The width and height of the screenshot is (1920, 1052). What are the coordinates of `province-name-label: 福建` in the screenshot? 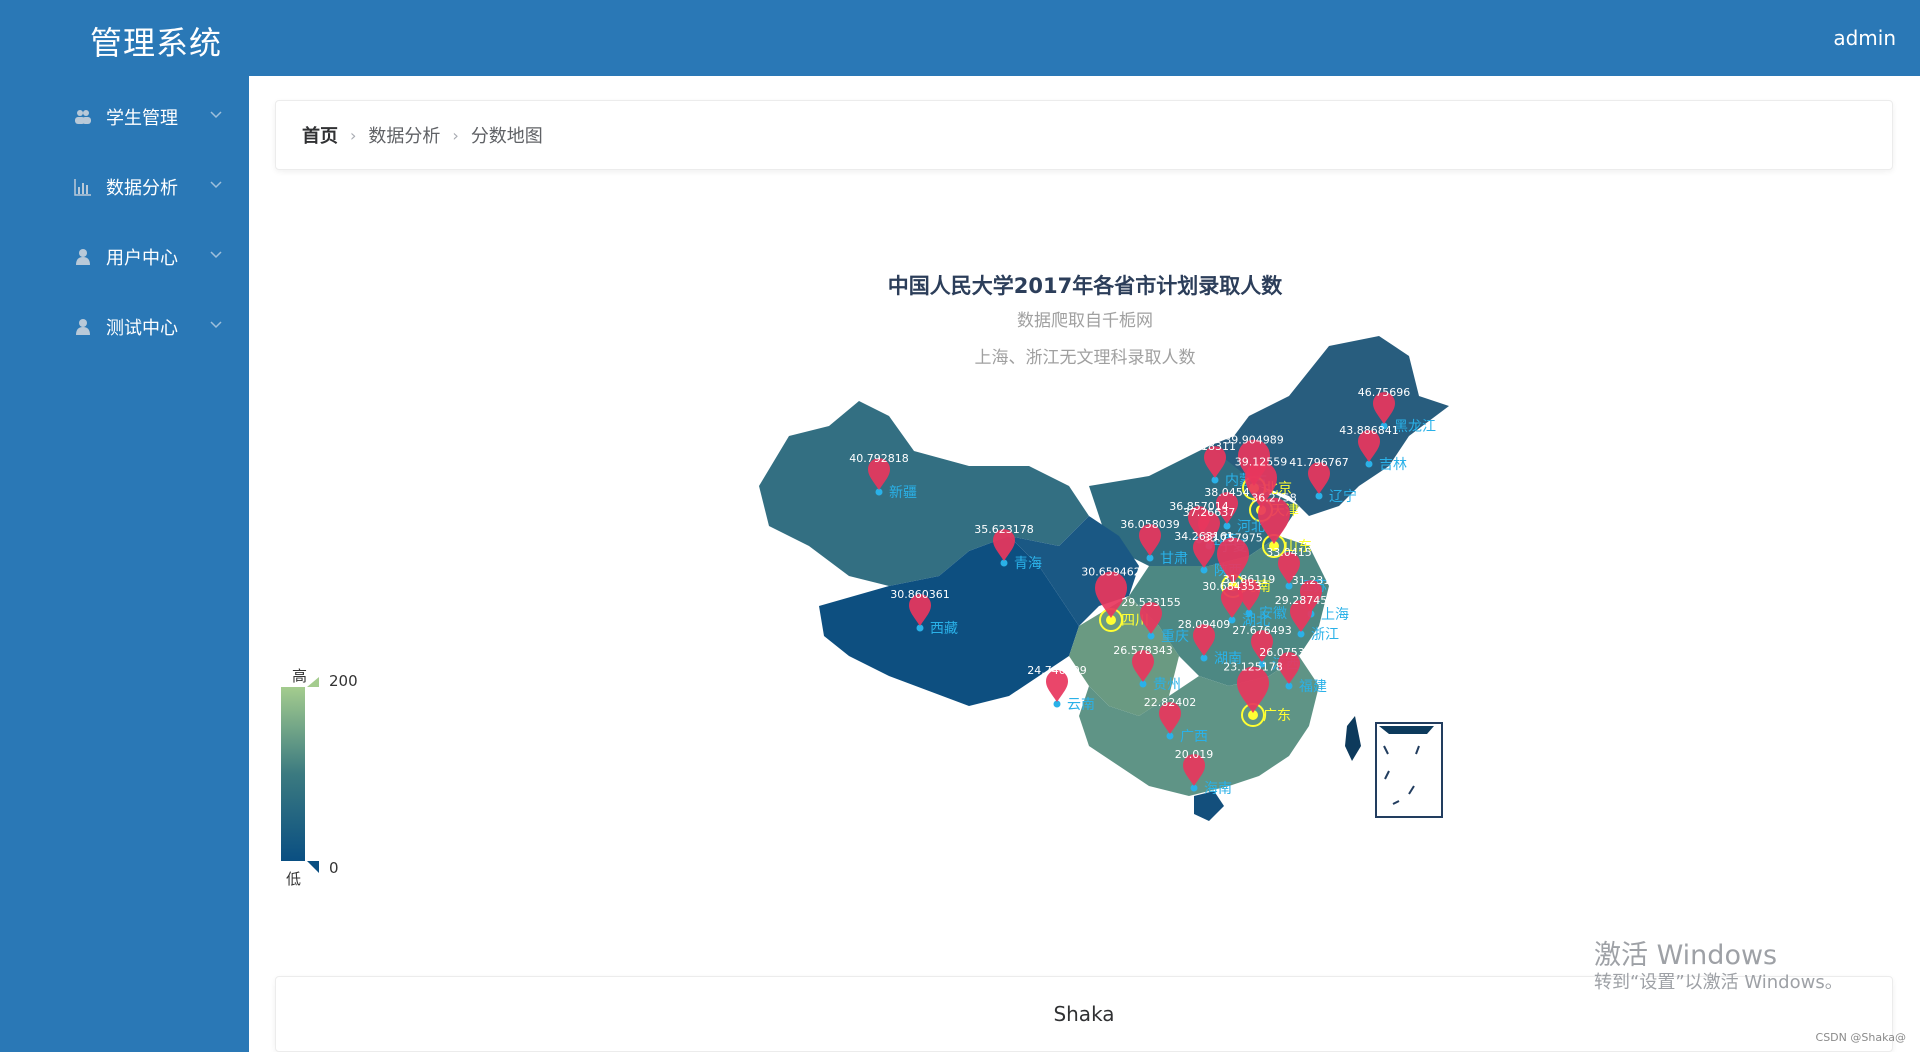 It's located at (1313, 687).